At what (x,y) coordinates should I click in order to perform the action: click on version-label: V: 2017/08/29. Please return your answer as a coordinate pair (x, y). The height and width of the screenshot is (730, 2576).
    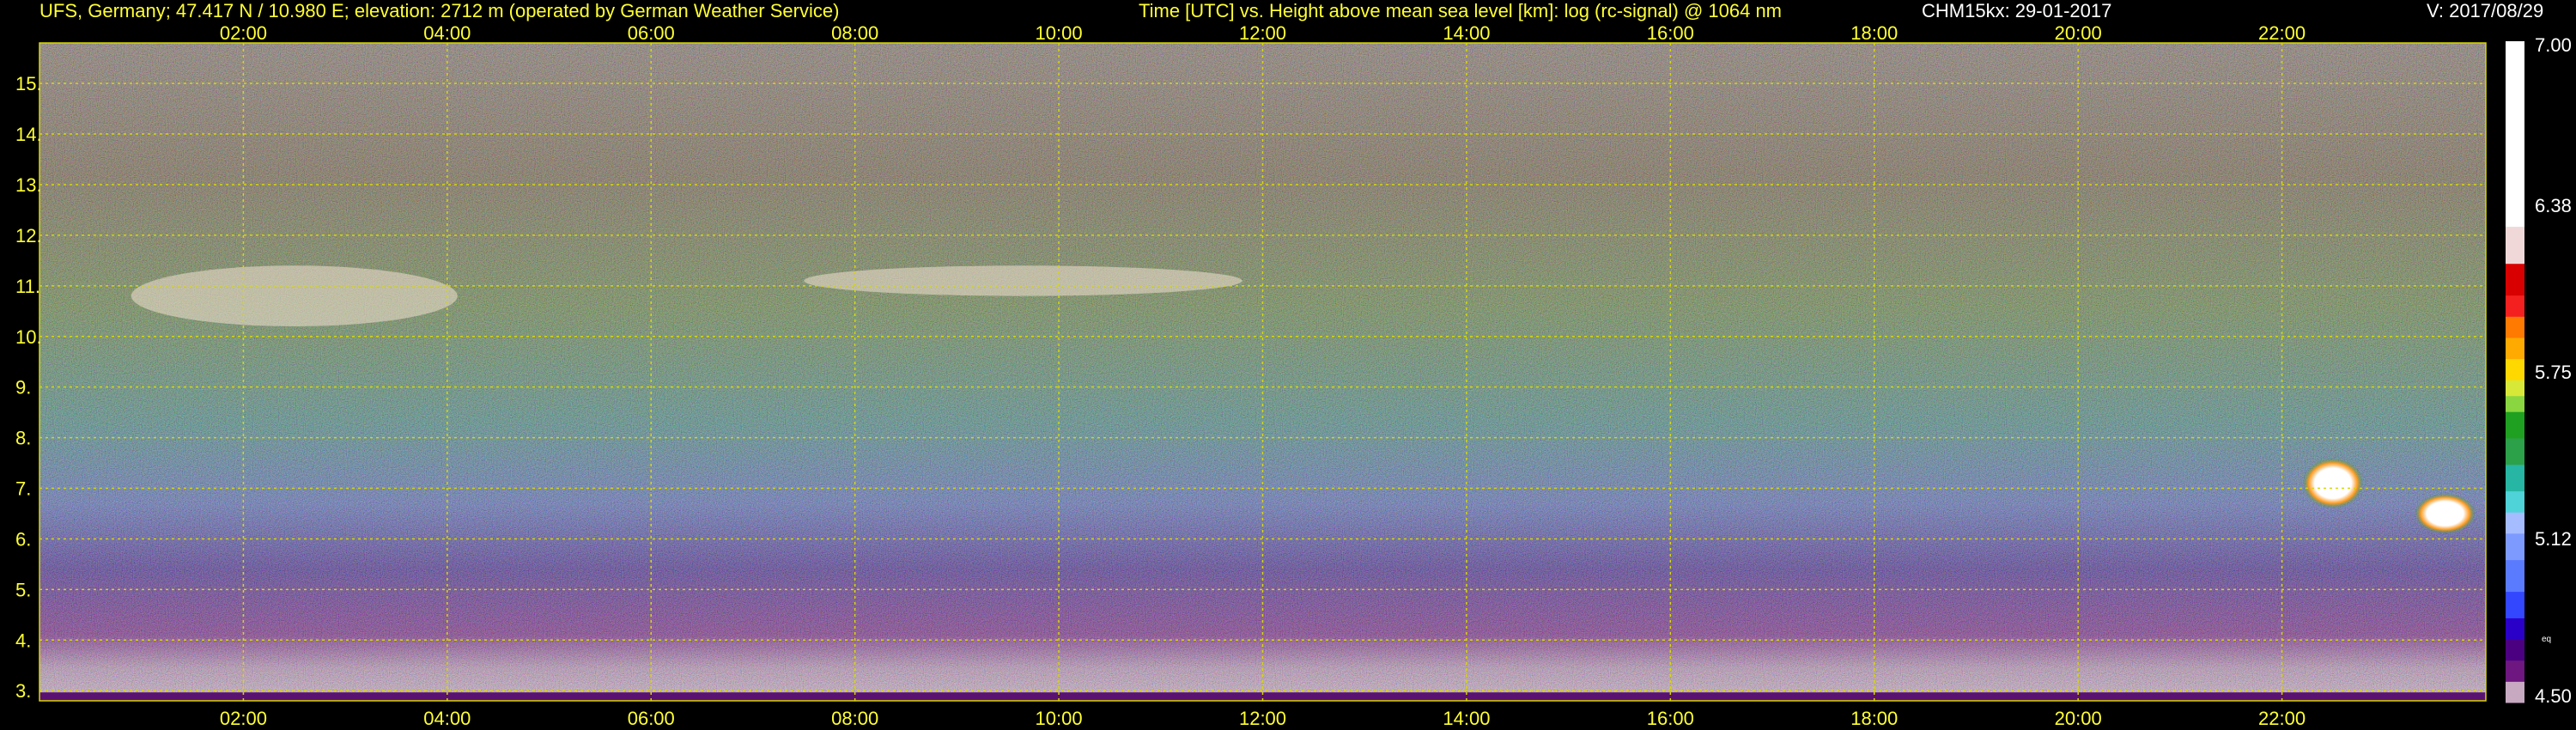
    Looking at the image, I should click on (2485, 10).